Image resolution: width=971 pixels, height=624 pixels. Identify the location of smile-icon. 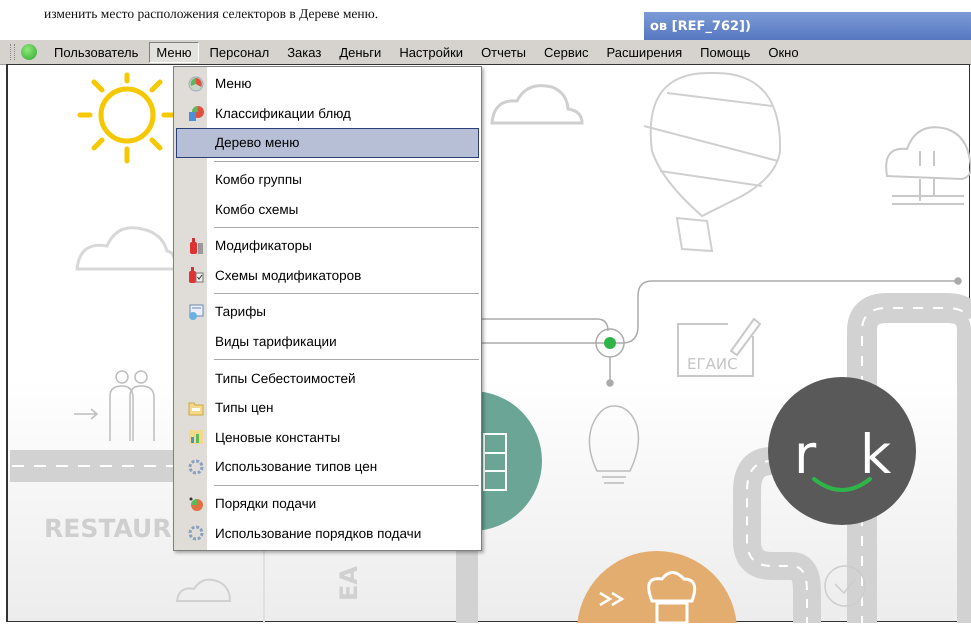
(842, 484).